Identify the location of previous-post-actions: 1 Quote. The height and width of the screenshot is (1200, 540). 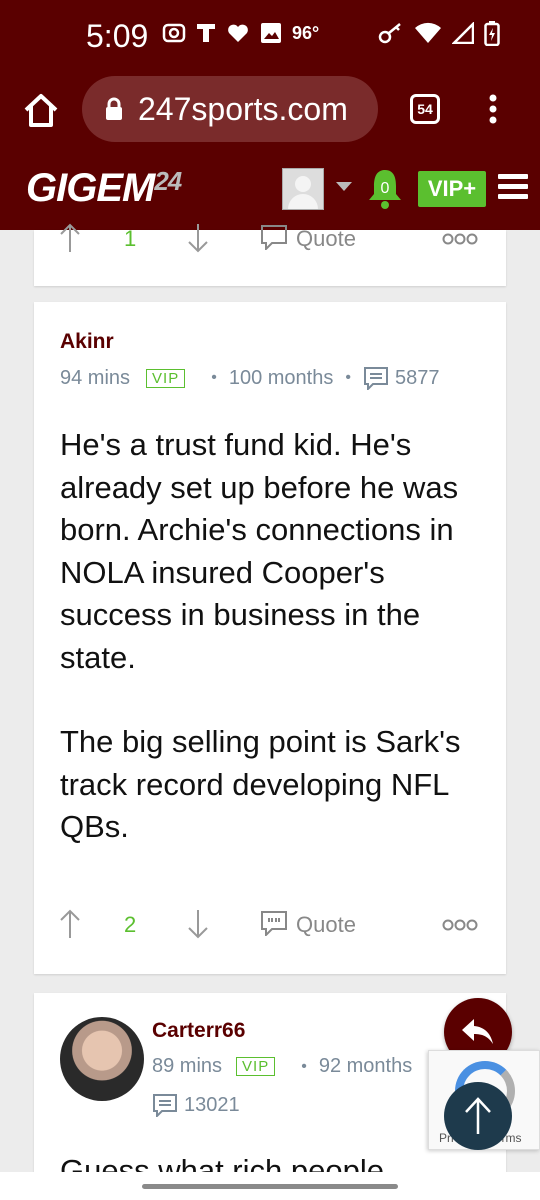
(270, 242).